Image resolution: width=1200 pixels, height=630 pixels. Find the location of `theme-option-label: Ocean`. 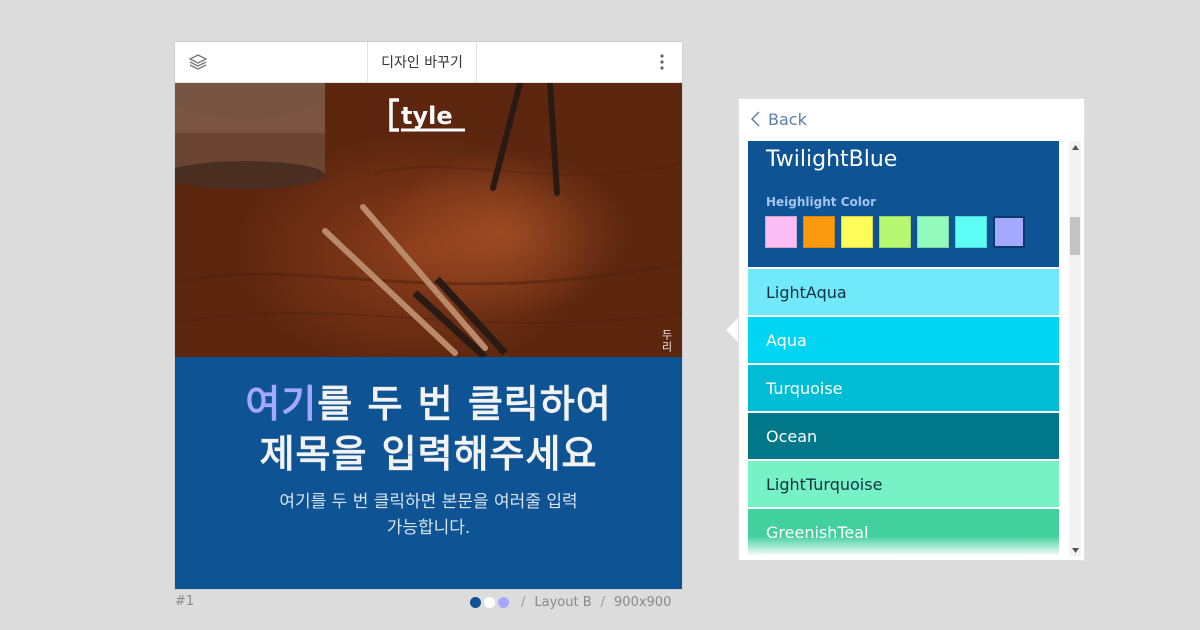

theme-option-label: Ocean is located at coordinates (792, 436).